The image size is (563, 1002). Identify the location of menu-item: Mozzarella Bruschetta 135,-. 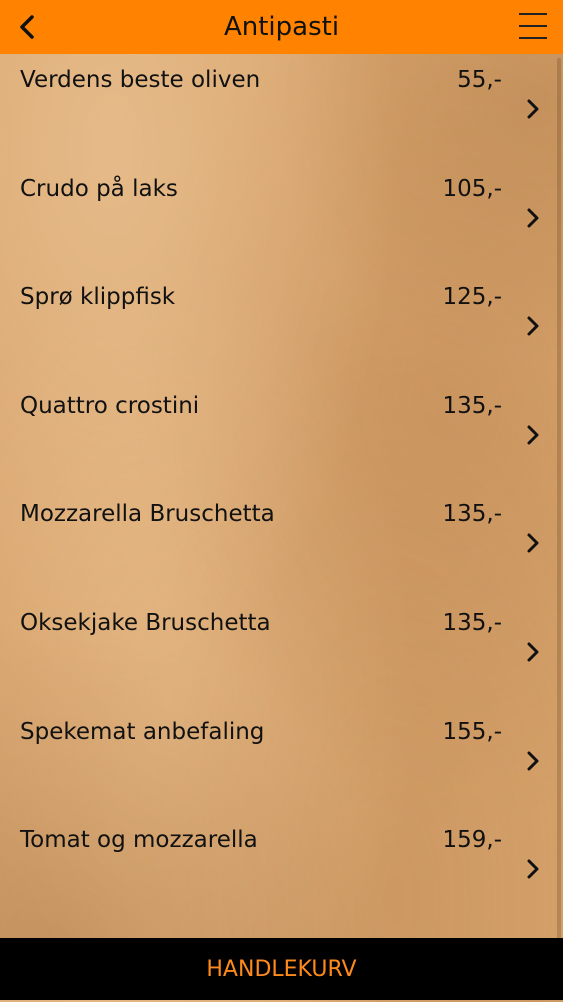
(281, 542).